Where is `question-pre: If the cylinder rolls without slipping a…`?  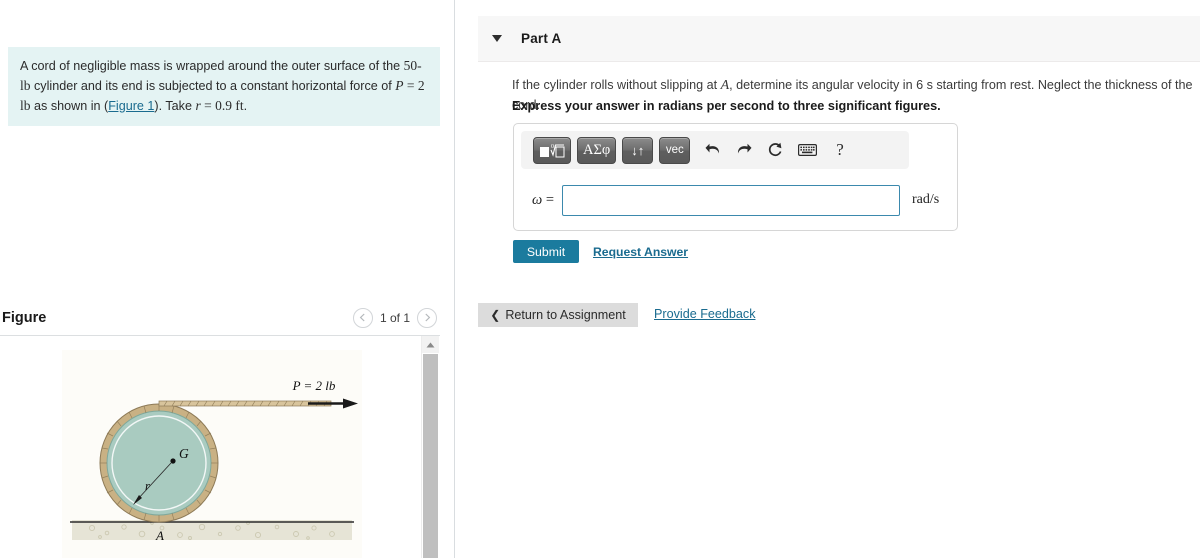
question-pre: If the cylinder rolls without slipping a… is located at coordinates (616, 85).